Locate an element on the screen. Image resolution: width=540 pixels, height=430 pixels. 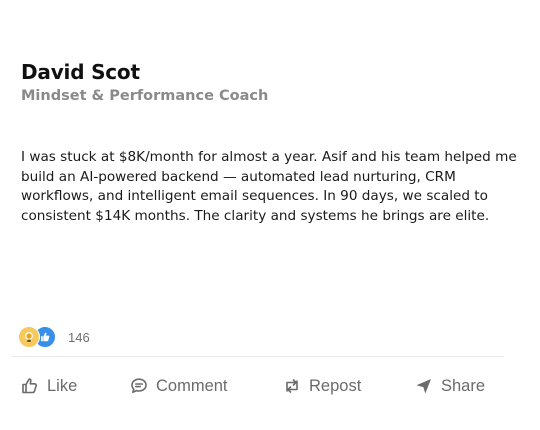
reaction-count: 146 is located at coordinates (79, 337).